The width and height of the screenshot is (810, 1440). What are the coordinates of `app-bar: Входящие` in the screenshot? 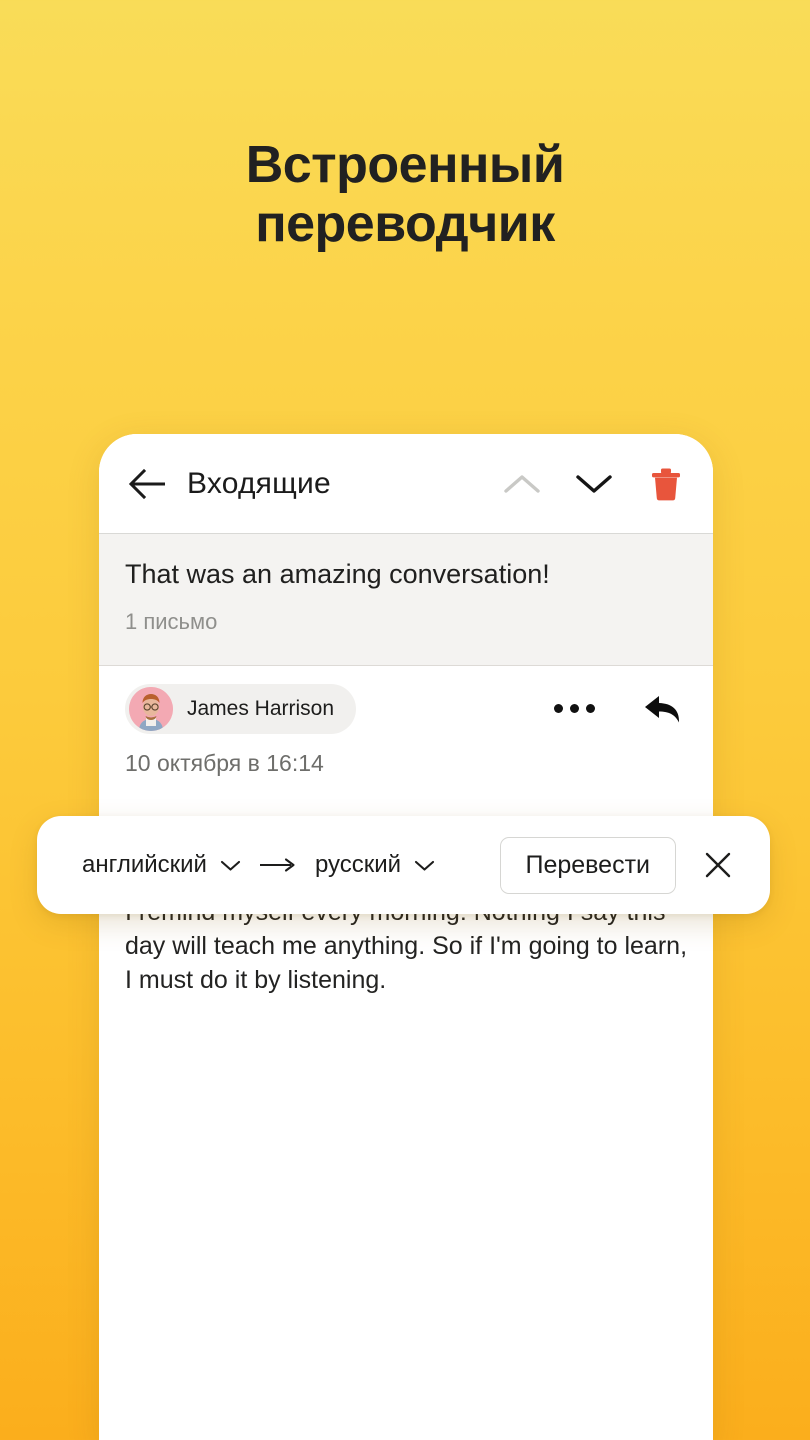 It's located at (406, 484).